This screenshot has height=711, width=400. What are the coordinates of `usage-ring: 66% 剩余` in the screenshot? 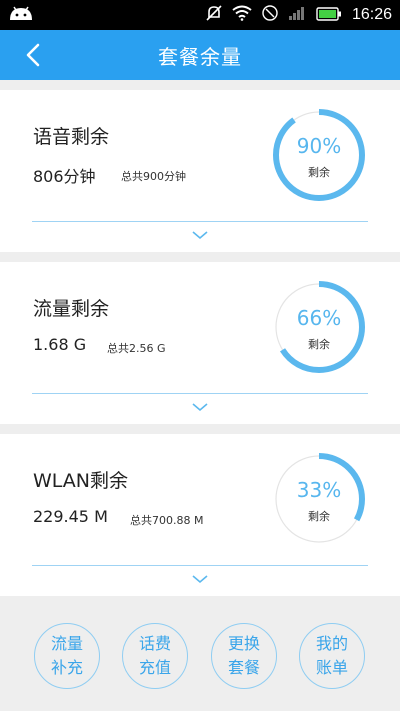 It's located at (319, 327).